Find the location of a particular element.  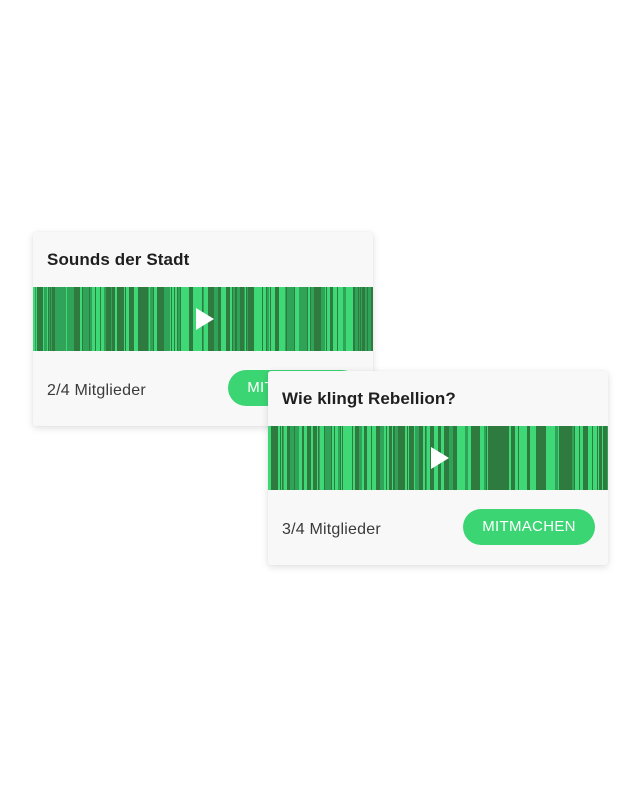

member-count: 3/4 Mitglieder is located at coordinates (331, 529).